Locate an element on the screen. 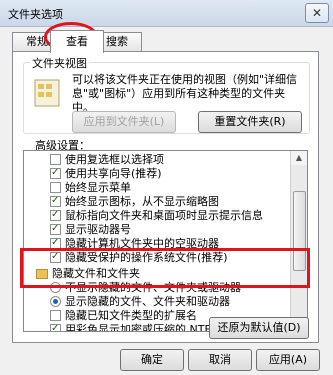  folder-view-group-title: 文件夹视图 is located at coordinates (59, 63).